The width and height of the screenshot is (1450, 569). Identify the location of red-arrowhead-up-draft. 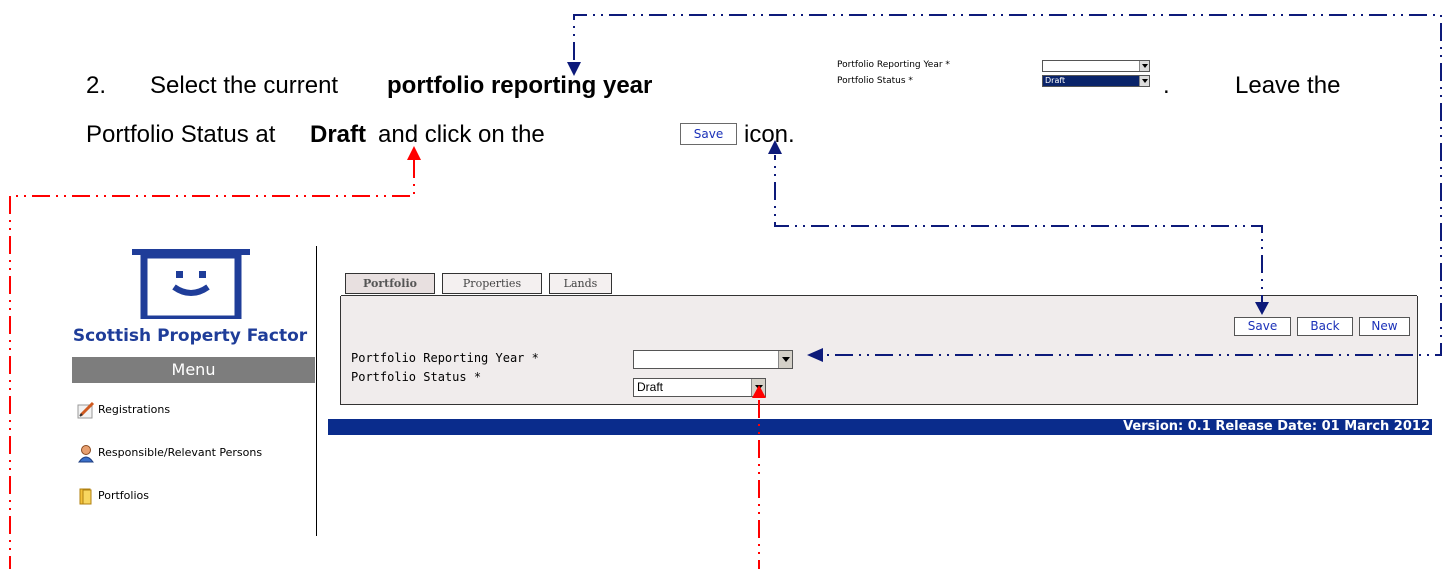
(414, 153).